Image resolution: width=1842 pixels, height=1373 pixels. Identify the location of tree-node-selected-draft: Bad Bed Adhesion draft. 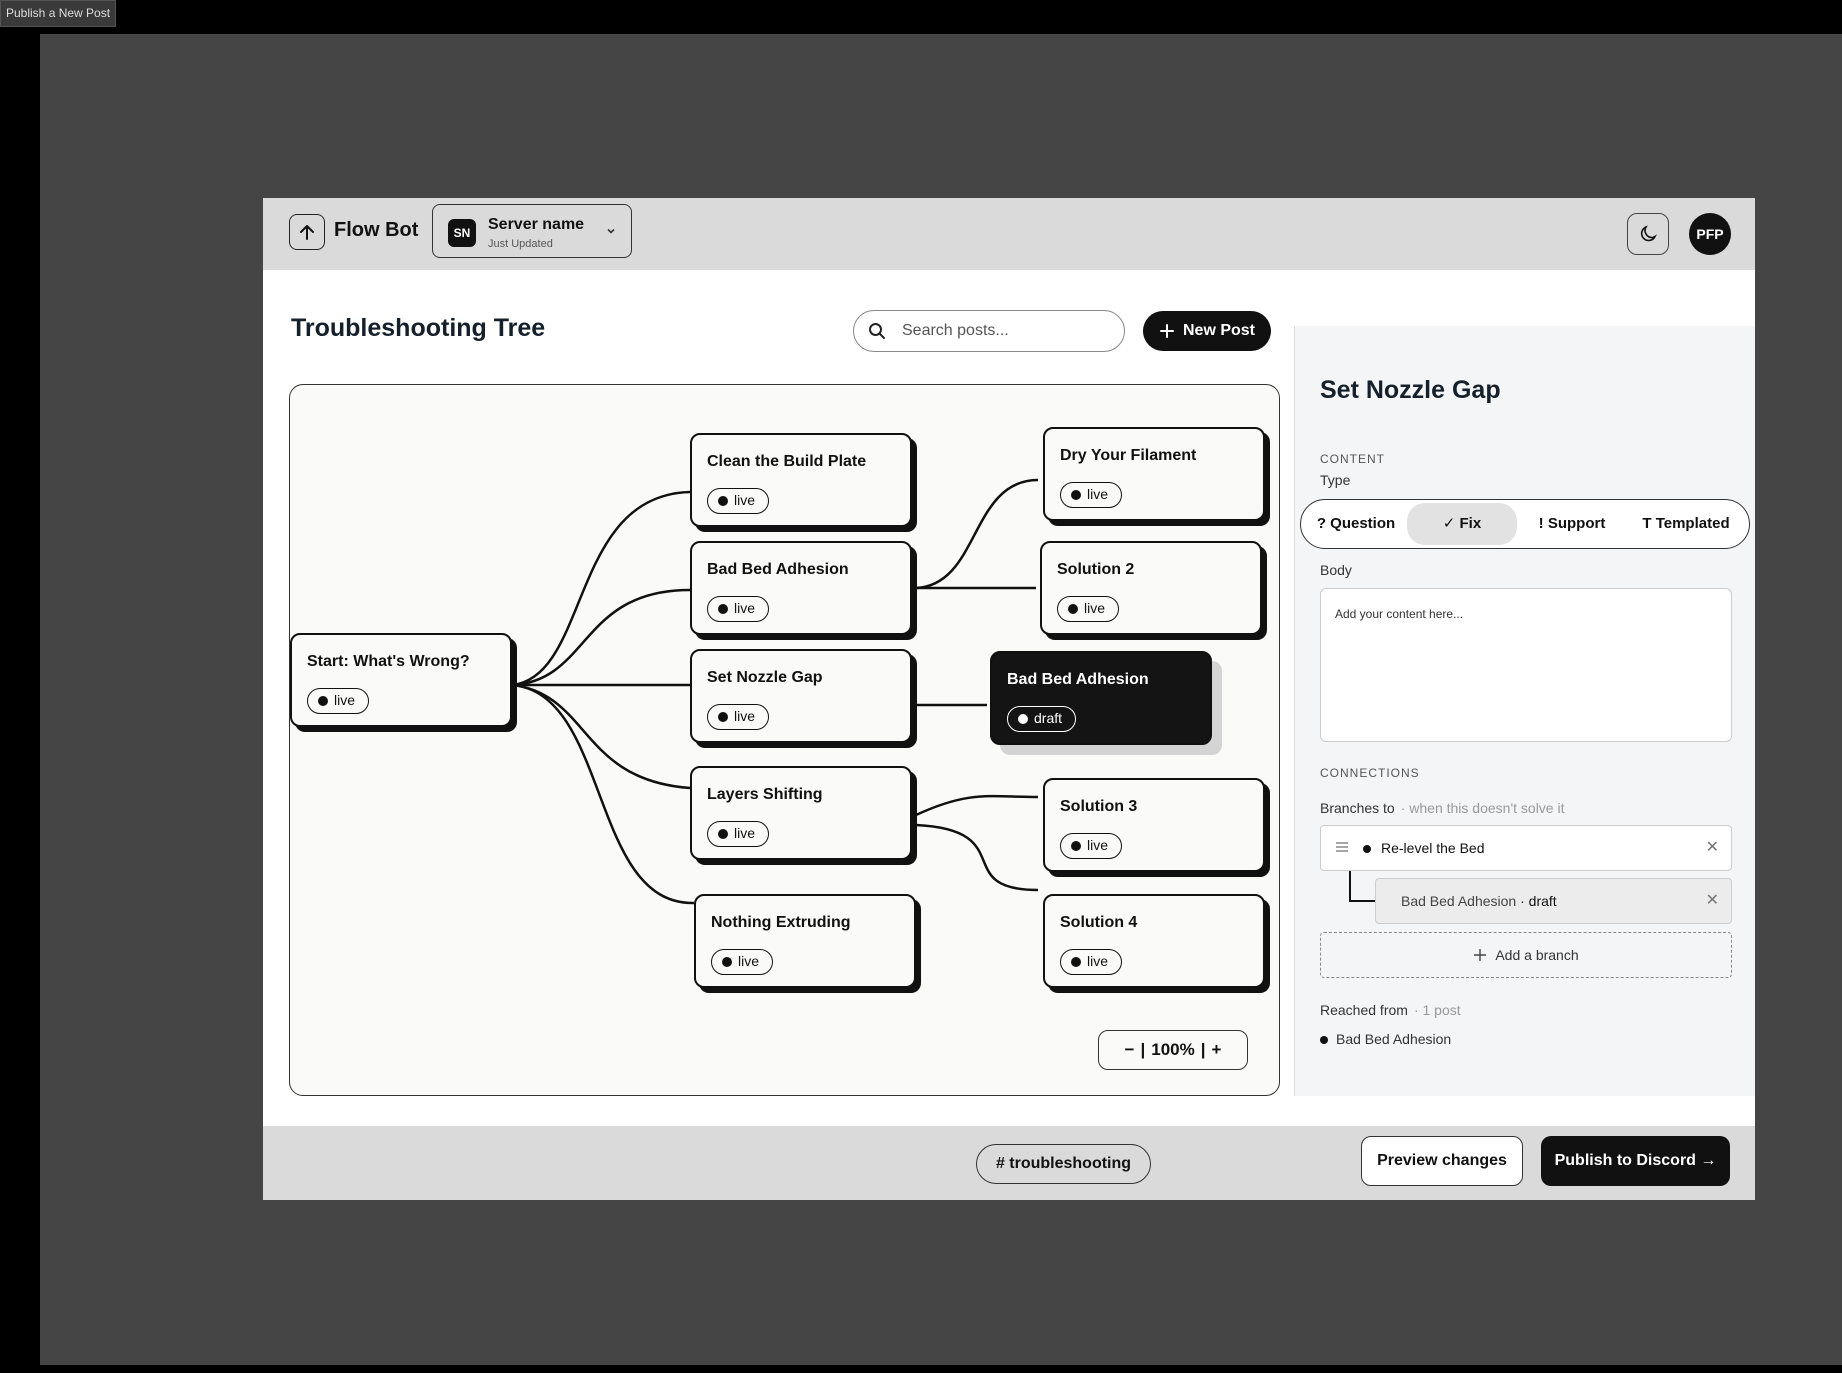
(1101, 698).